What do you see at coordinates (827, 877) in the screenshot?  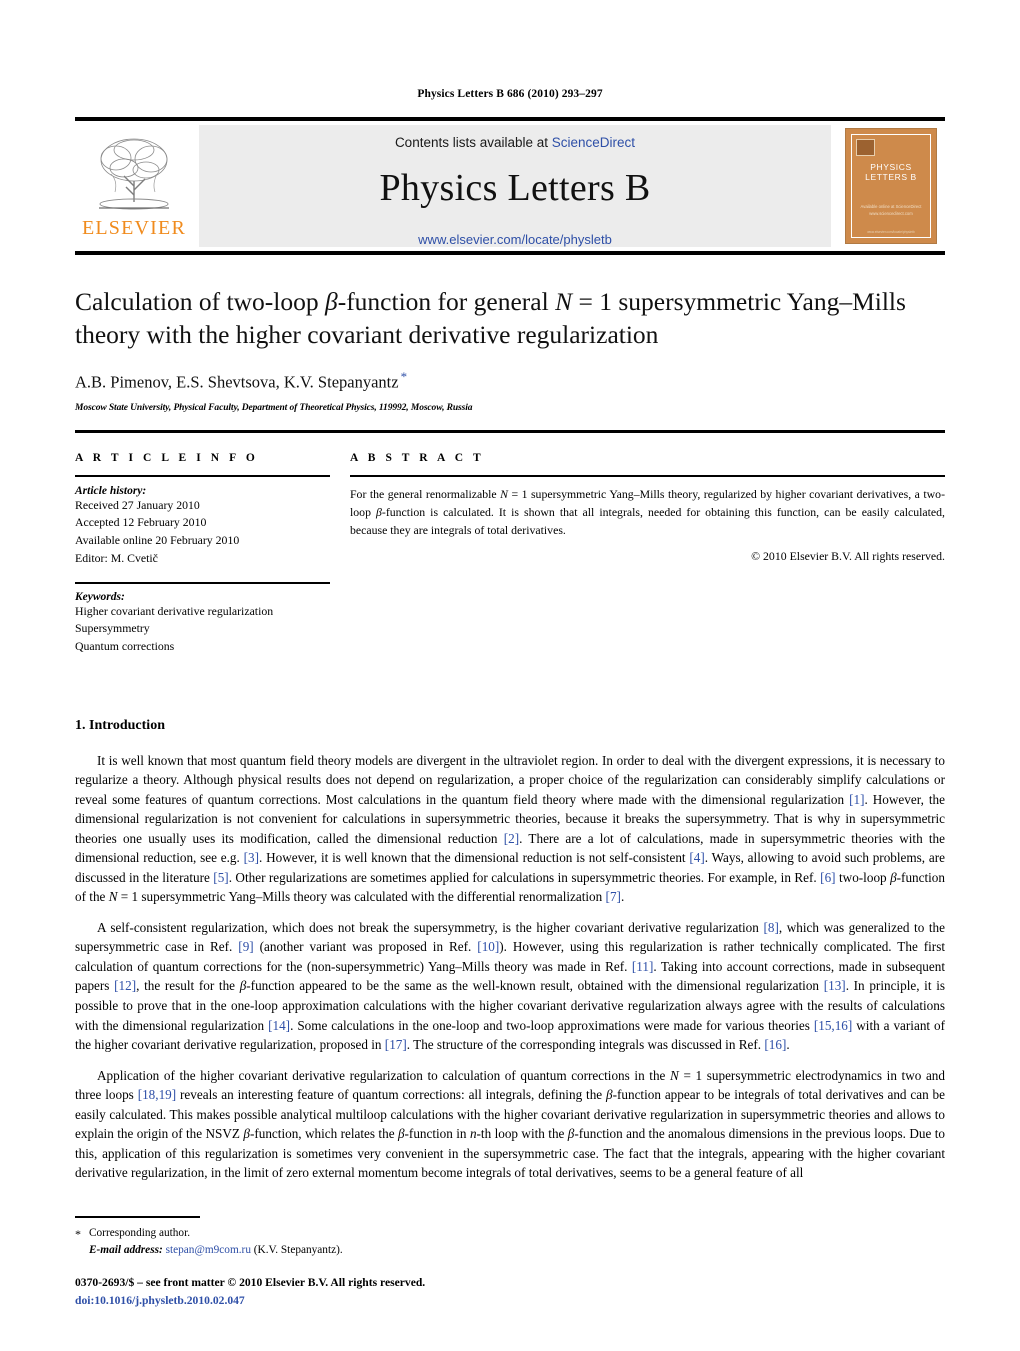 I see `citation-reference: [6]` at bounding box center [827, 877].